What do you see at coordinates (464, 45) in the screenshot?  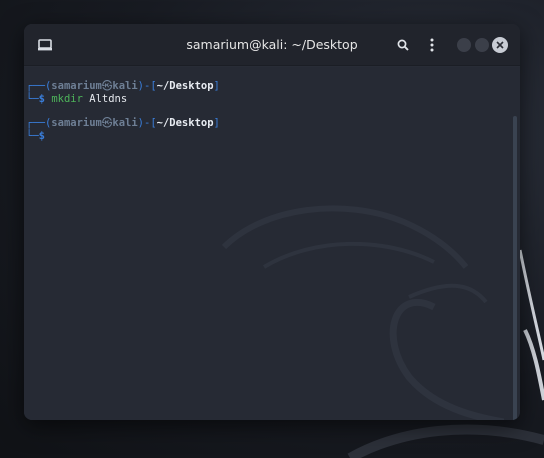 I see `minimize-button` at bounding box center [464, 45].